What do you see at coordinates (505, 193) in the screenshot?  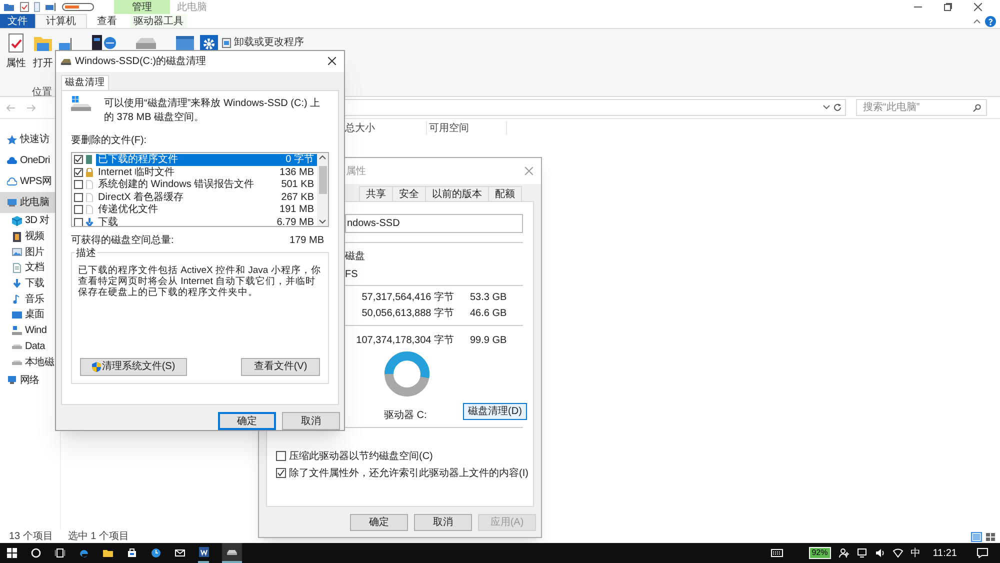 I see `tab: 配额` at bounding box center [505, 193].